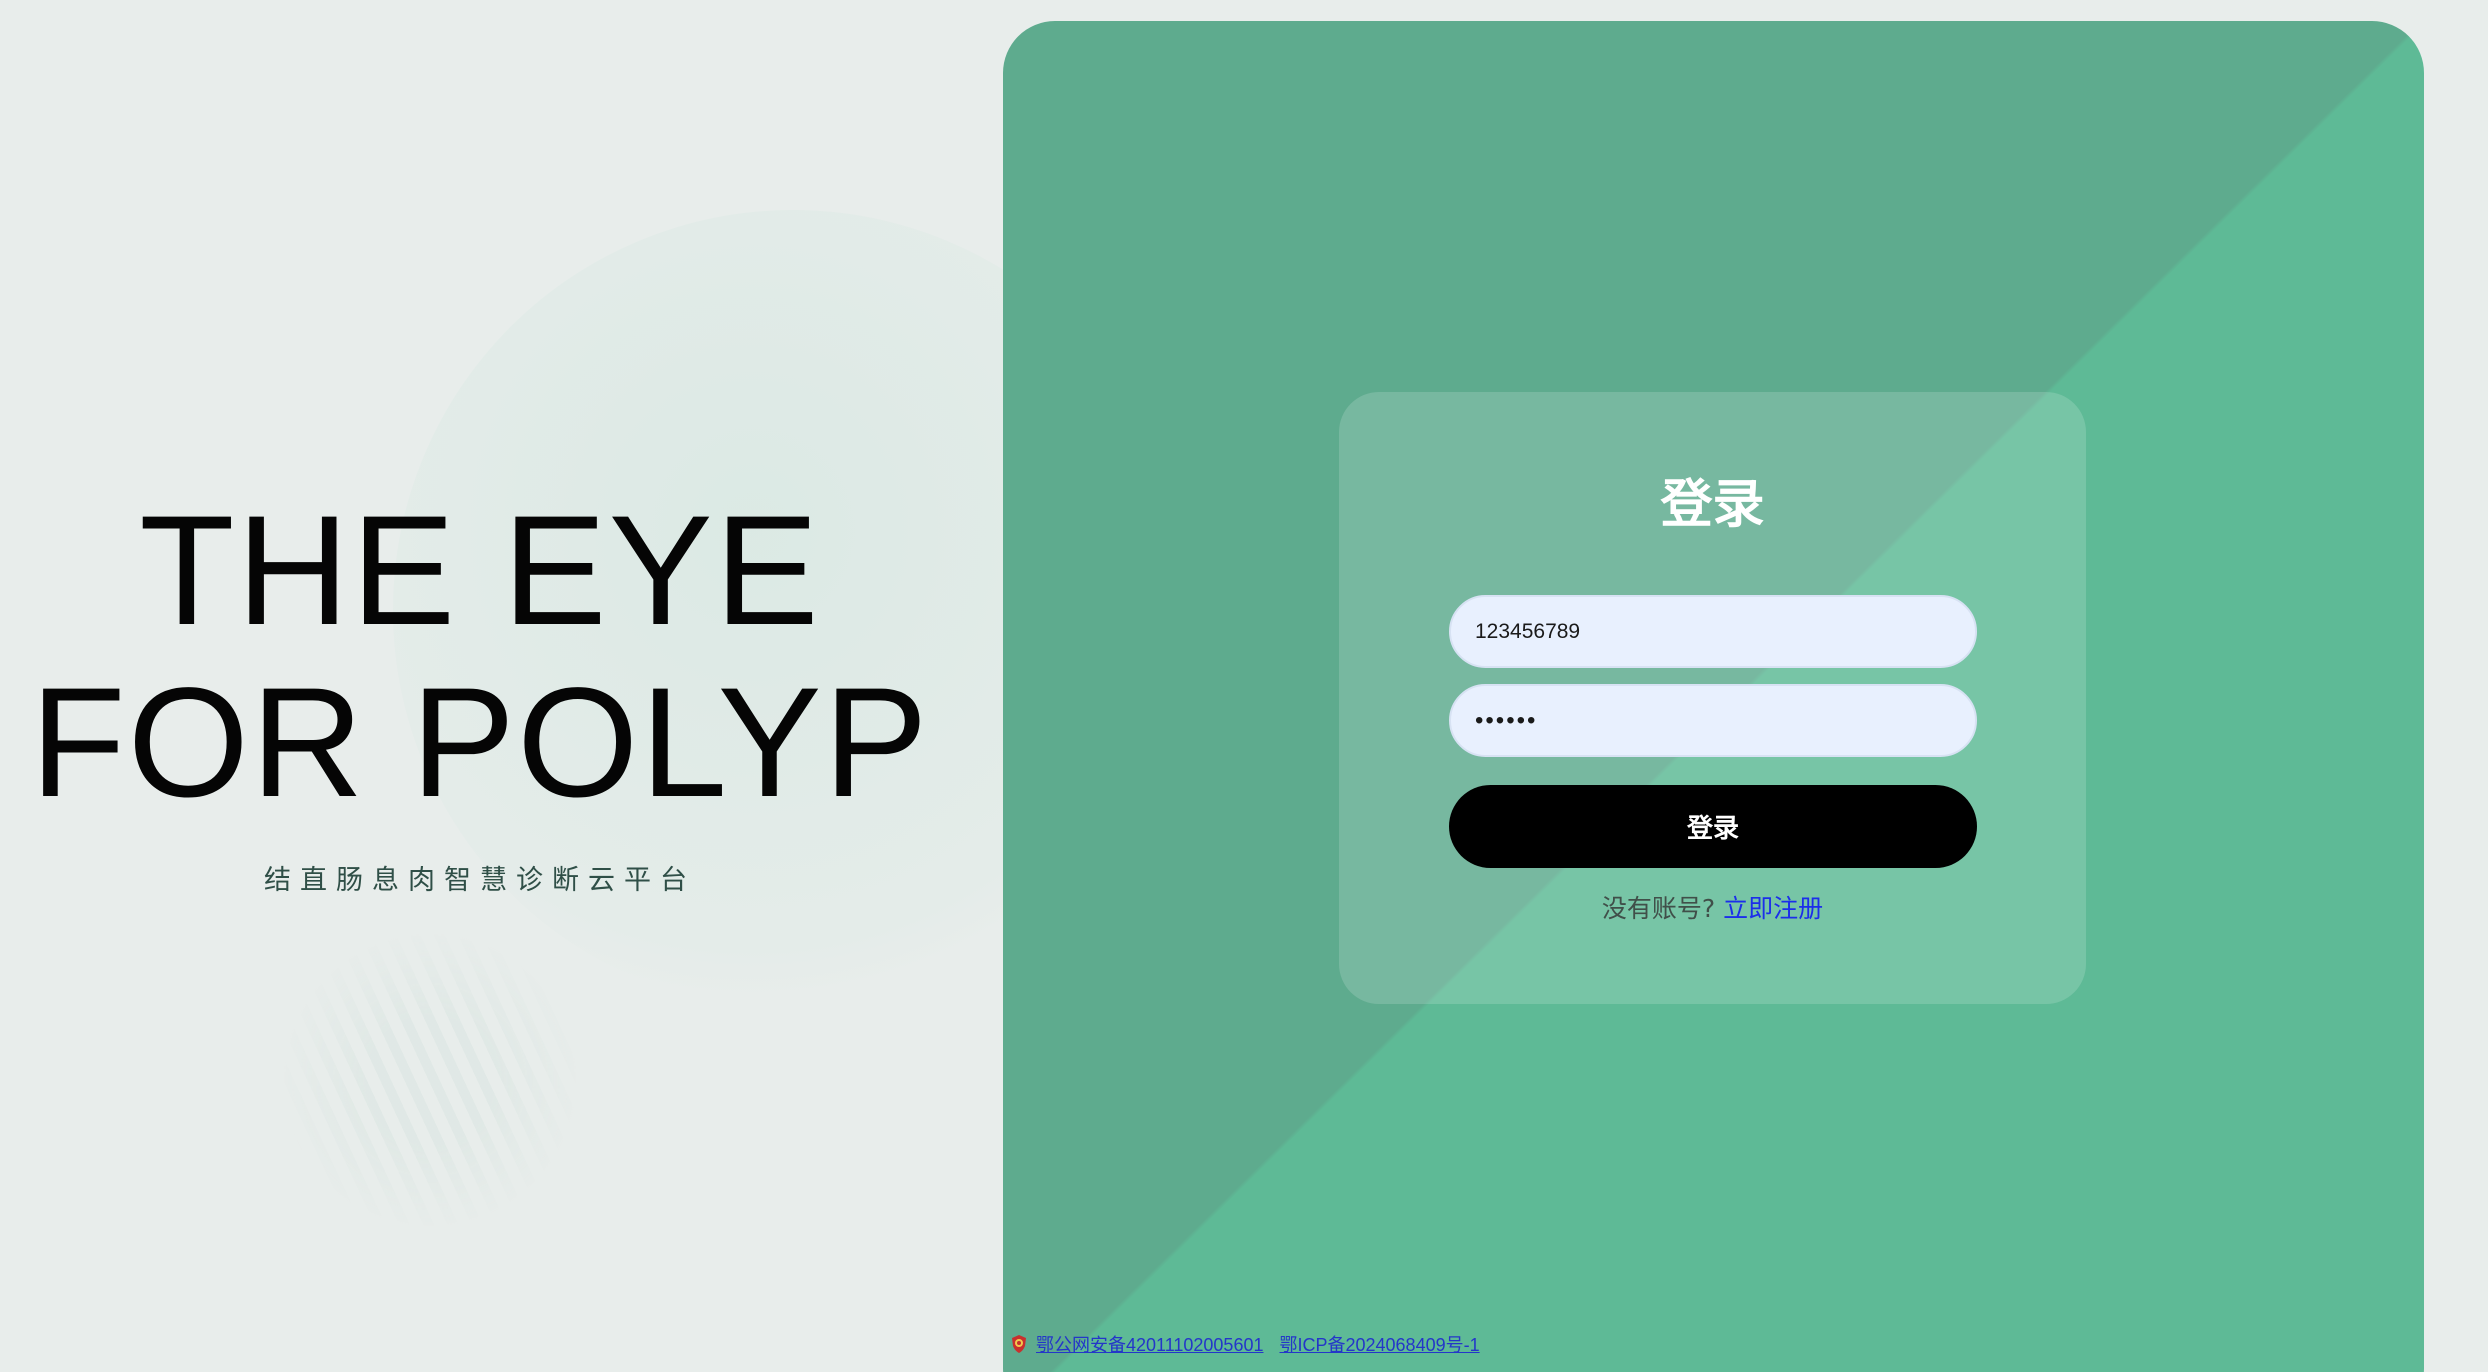 This screenshot has width=2488, height=1372. I want to click on login-button: 登录, so click(1713, 826).